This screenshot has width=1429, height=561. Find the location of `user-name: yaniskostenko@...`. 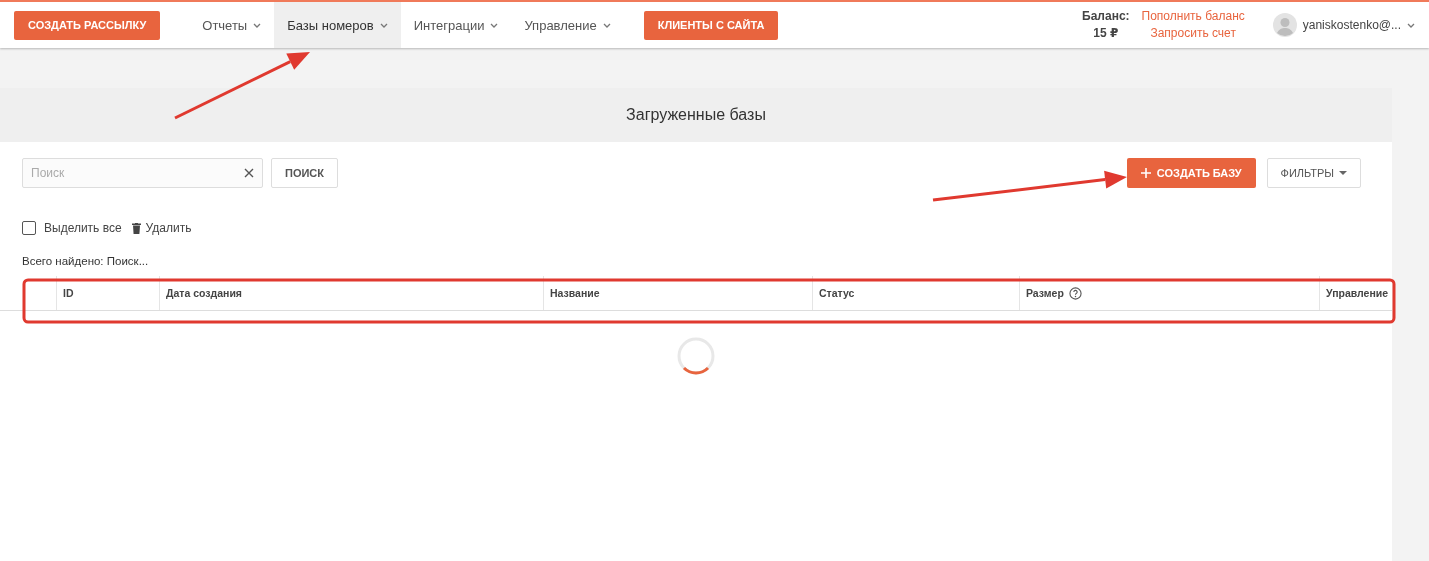

user-name: yaniskostenko@... is located at coordinates (1351, 25).